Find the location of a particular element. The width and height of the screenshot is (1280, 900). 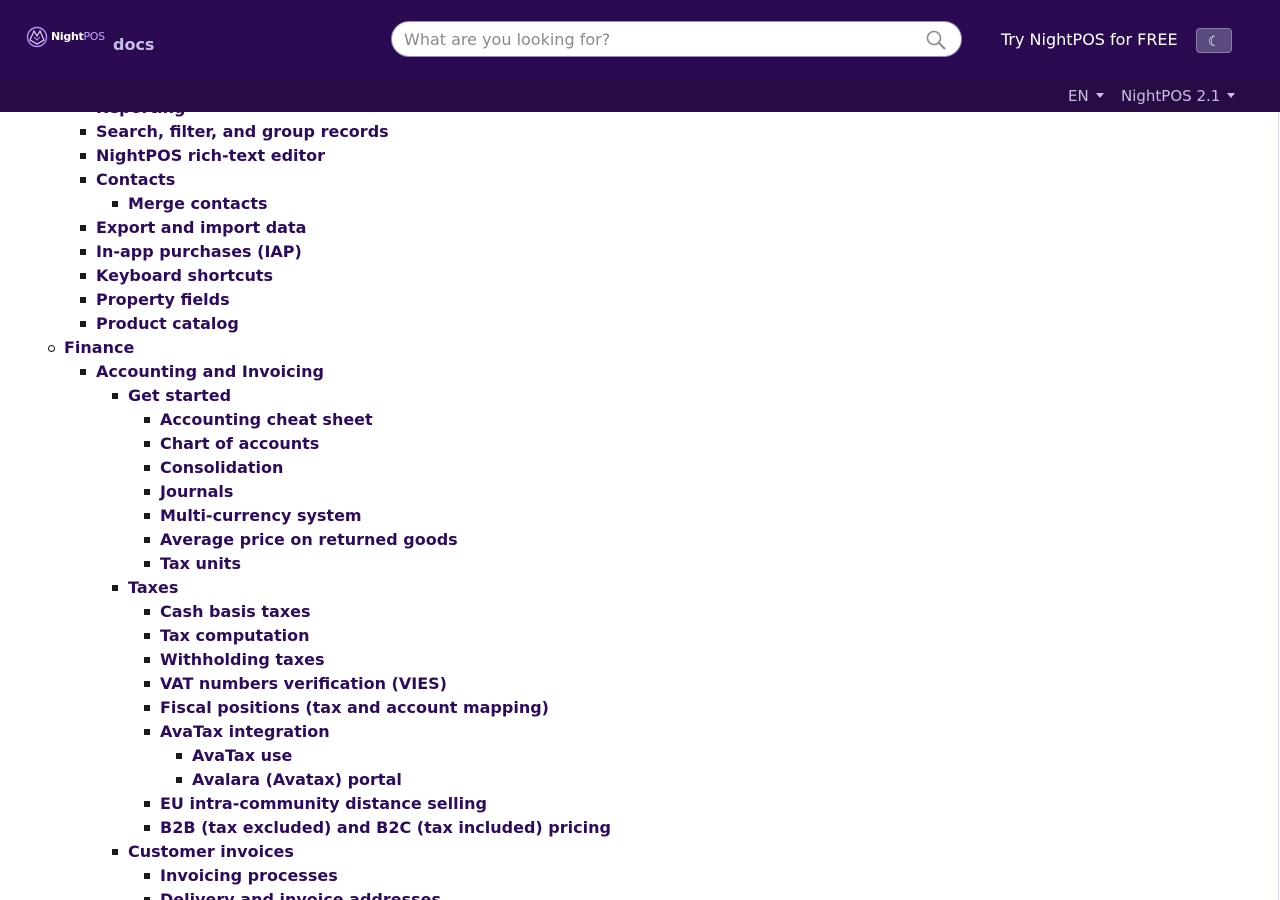

toc-item: Average price on returned goods is located at coordinates (301, 540).